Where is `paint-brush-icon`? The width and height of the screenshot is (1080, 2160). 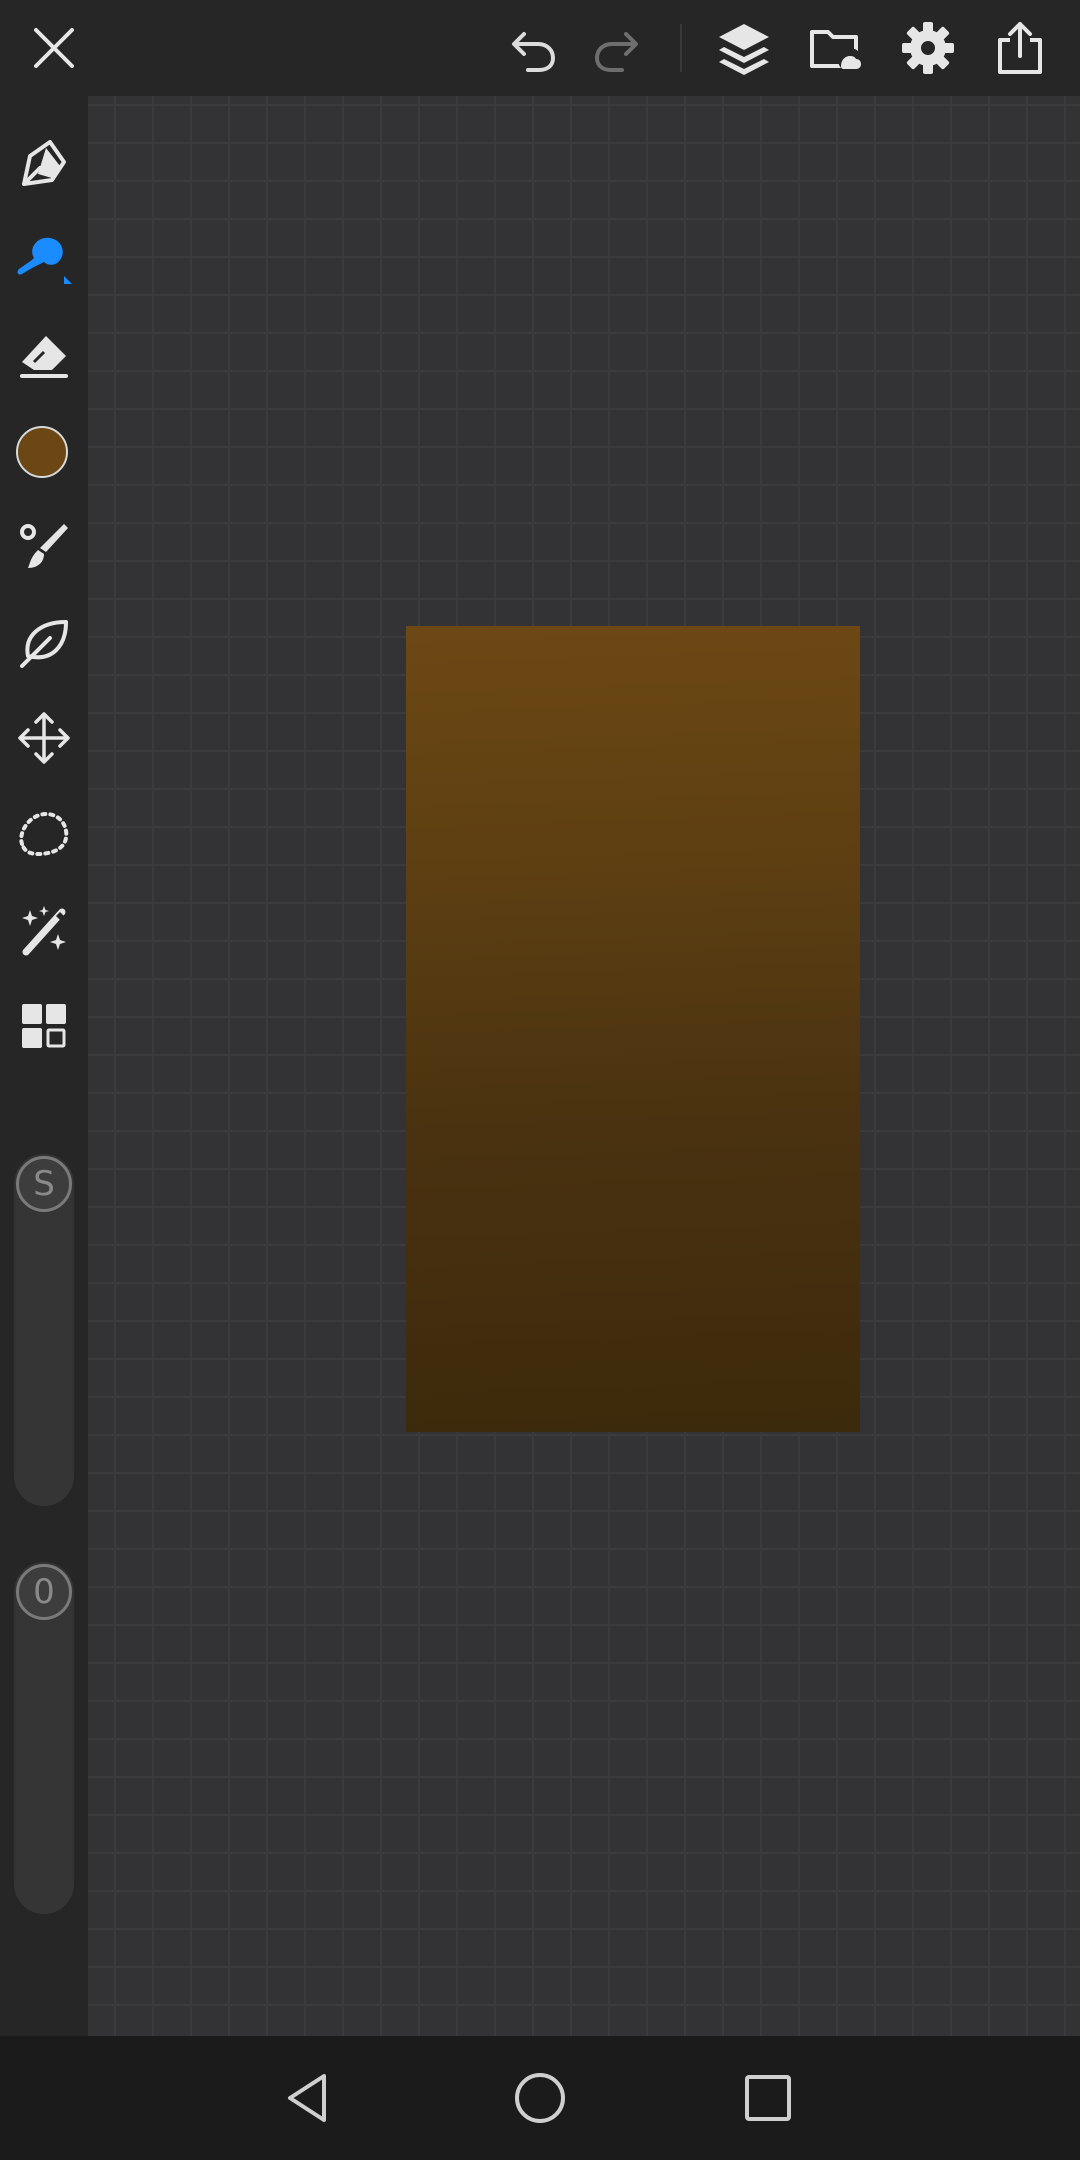
paint-brush-icon is located at coordinates (44, 546).